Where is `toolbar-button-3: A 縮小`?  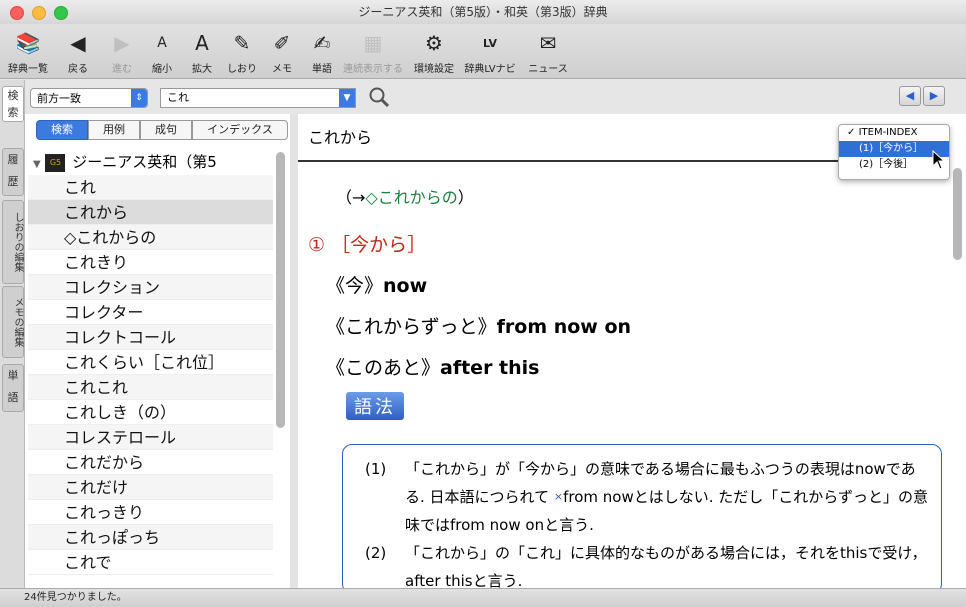 toolbar-button-3: A 縮小 is located at coordinates (162, 50).